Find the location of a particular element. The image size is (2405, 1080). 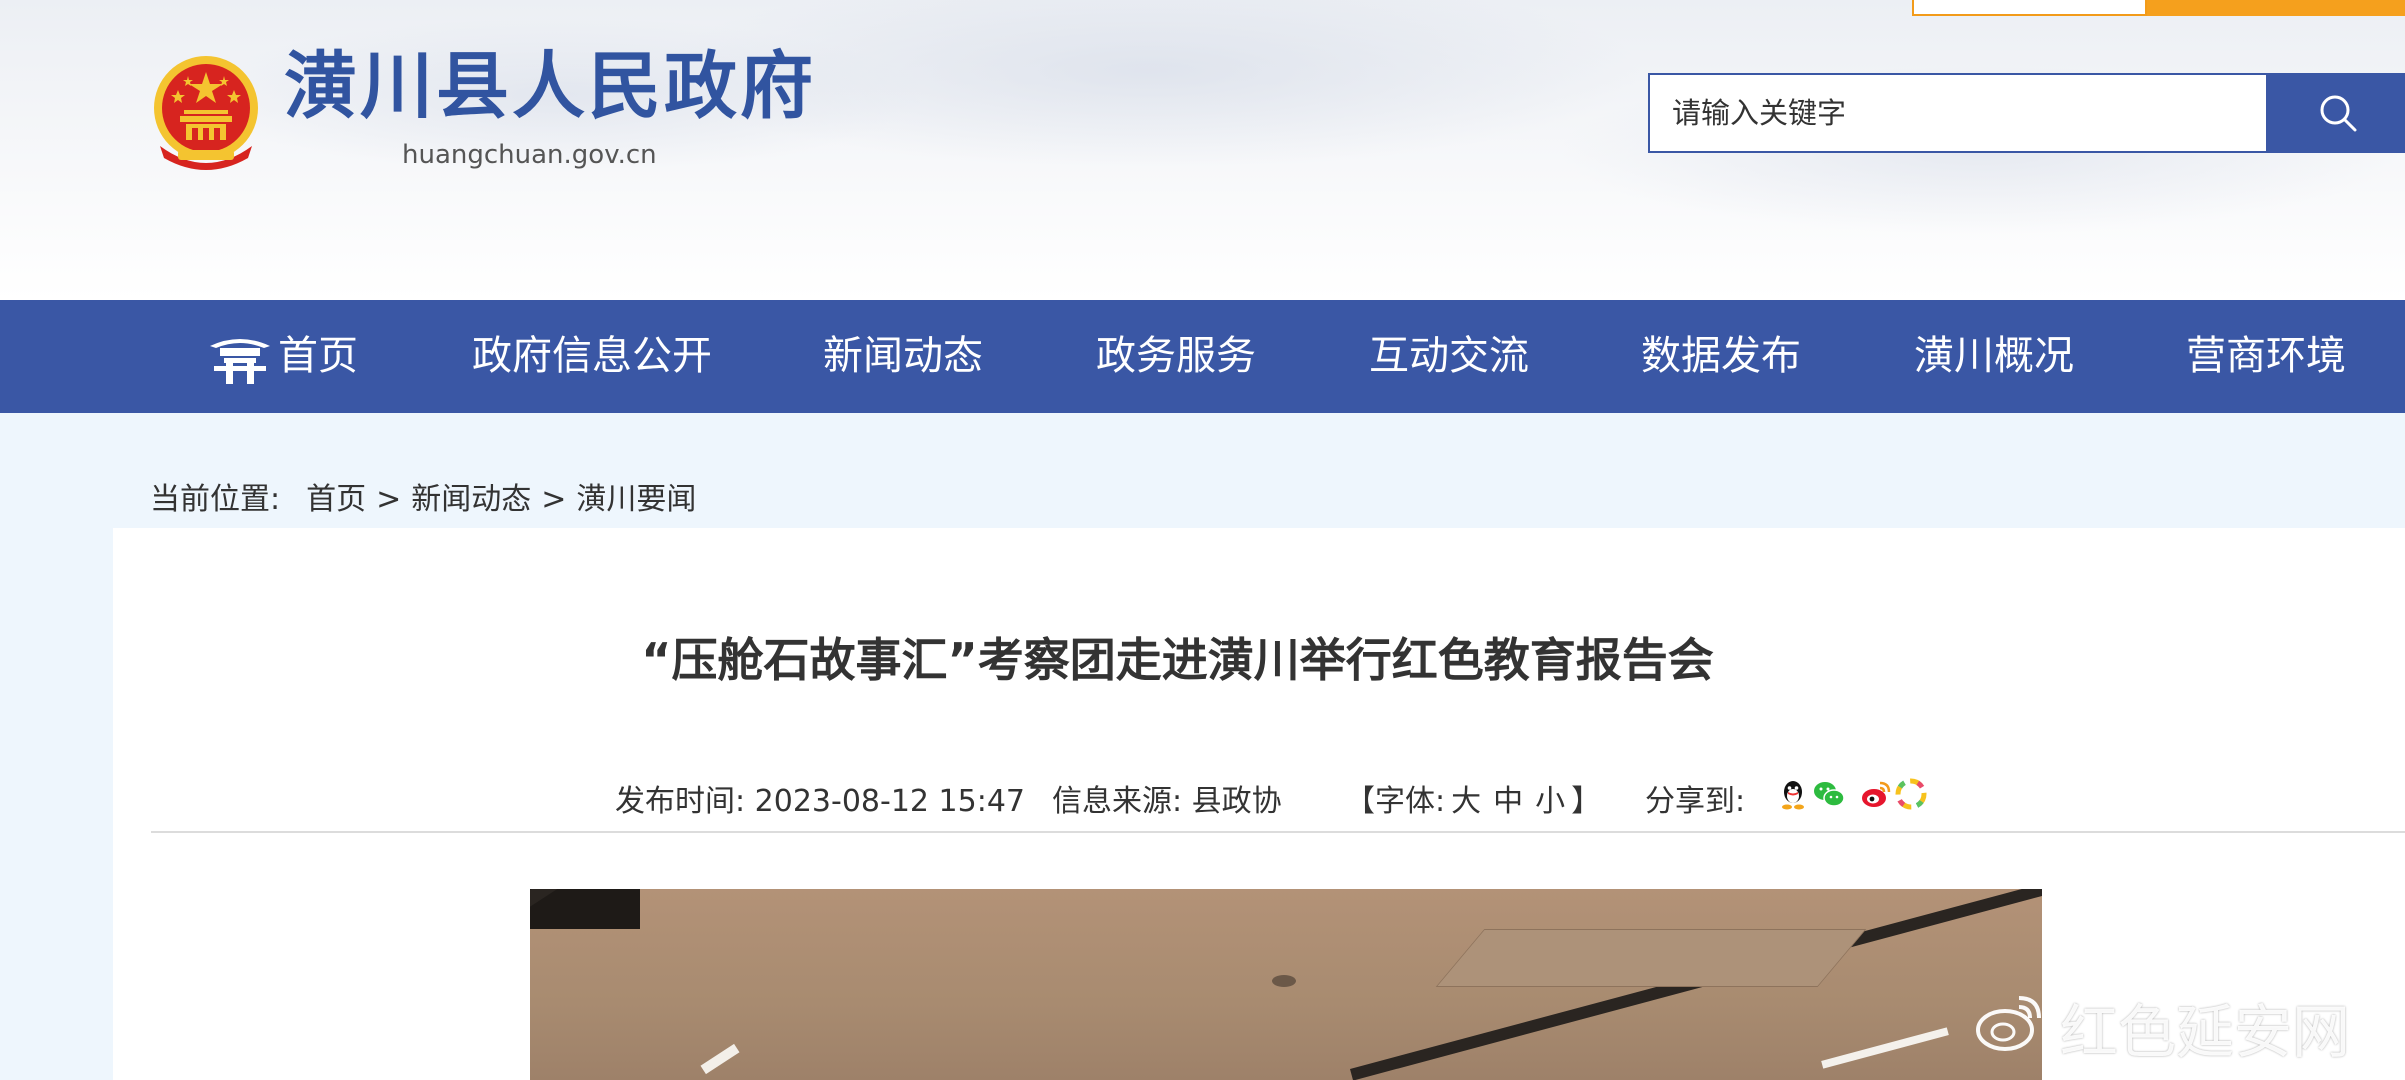

search-box is located at coordinates (1958, 113).